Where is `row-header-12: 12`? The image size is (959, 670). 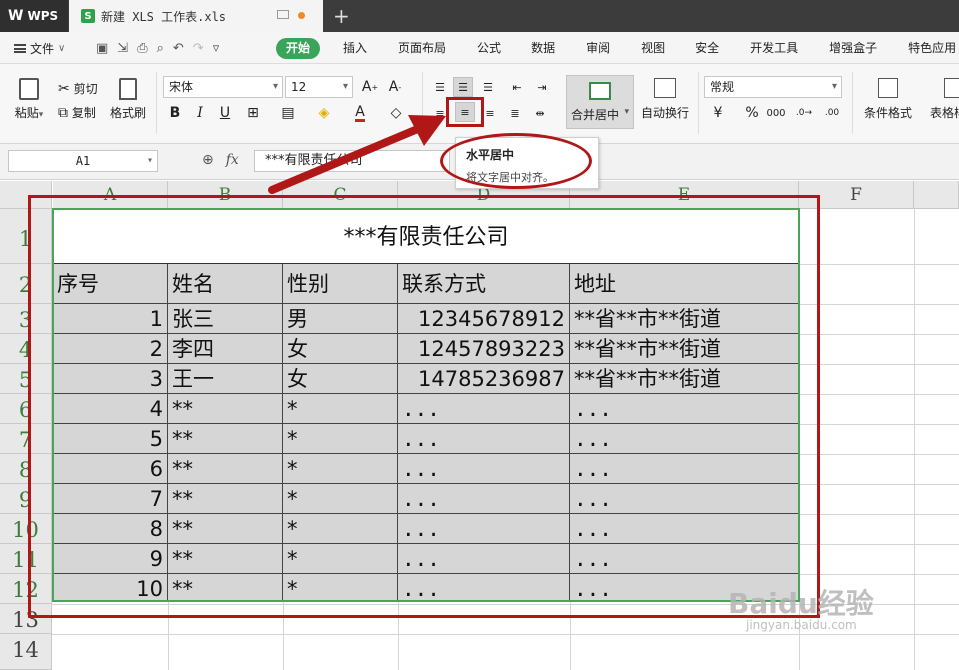
row-header-12: 12 is located at coordinates (26, 589).